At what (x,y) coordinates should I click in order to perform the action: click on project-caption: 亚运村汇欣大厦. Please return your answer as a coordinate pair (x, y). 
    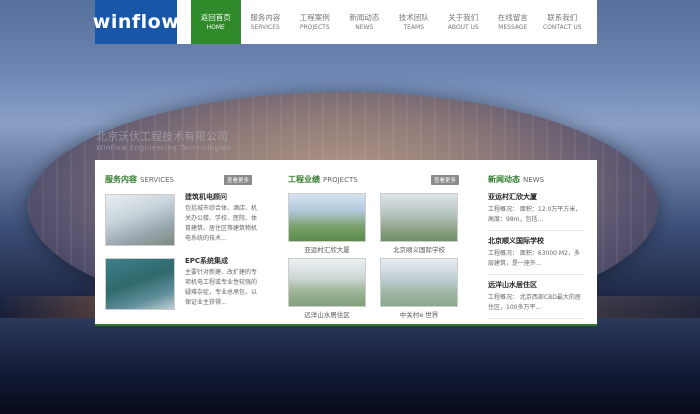
    Looking at the image, I should click on (327, 249).